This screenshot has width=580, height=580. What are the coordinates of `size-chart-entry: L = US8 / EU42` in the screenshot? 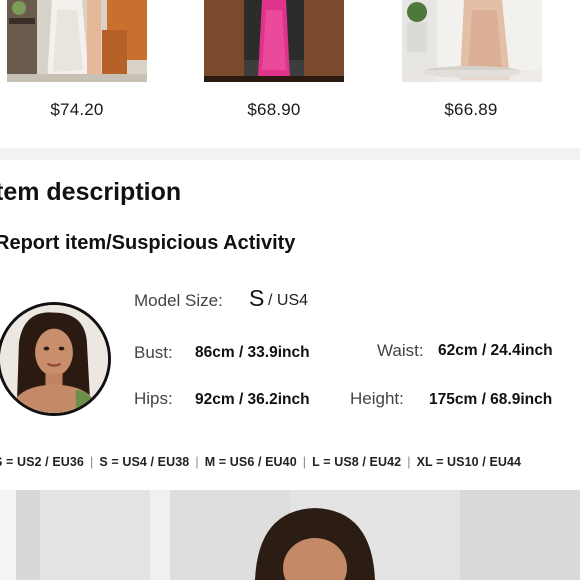 It's located at (357, 462).